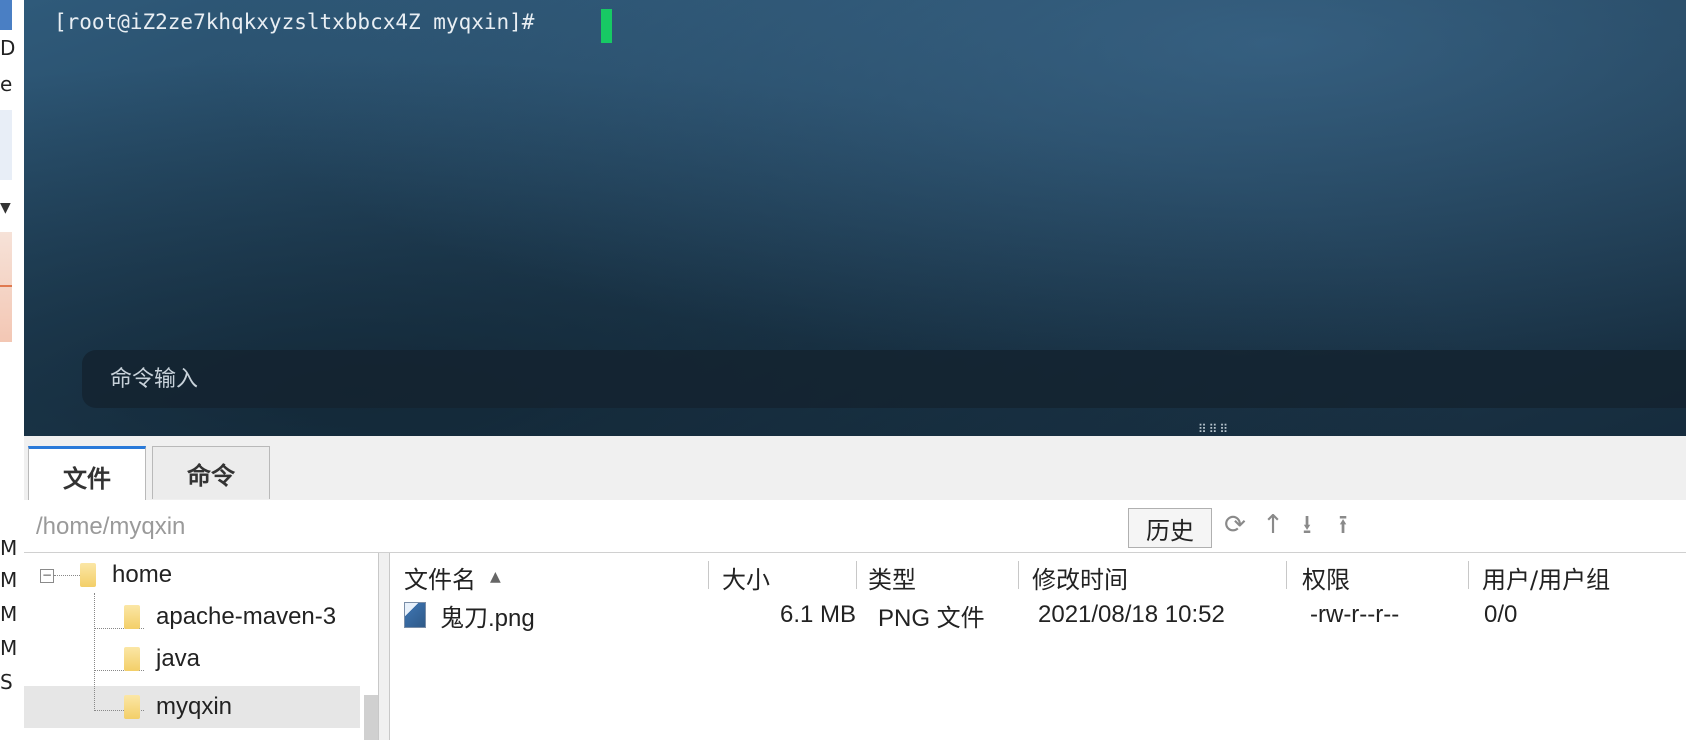 The height and width of the screenshot is (740, 1686). I want to click on left-panel-fragment: D, so click(8, 48).